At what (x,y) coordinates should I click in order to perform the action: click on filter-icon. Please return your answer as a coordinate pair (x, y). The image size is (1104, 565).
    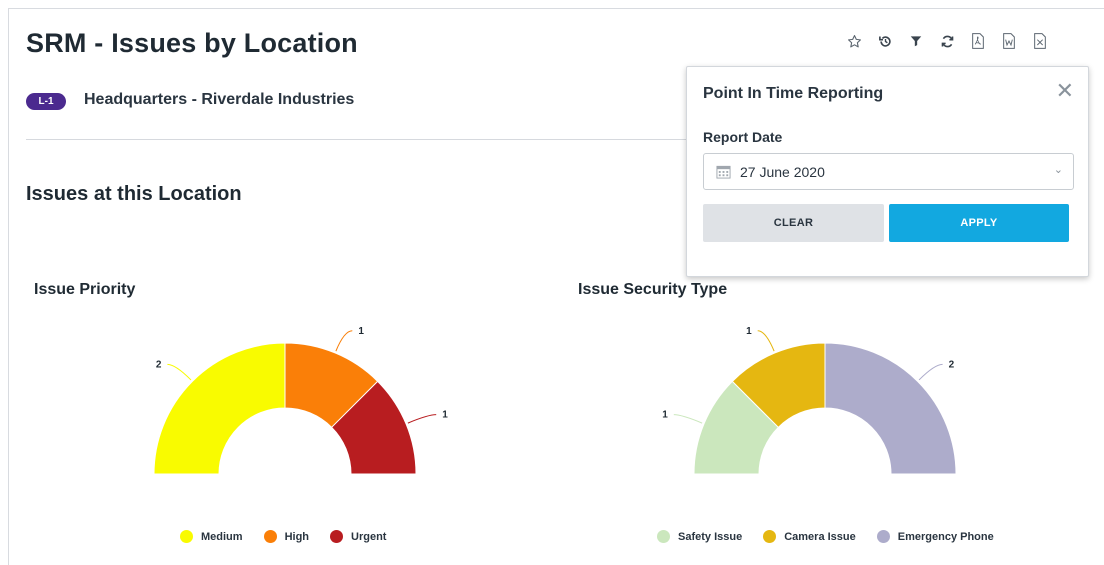
    Looking at the image, I should click on (916, 41).